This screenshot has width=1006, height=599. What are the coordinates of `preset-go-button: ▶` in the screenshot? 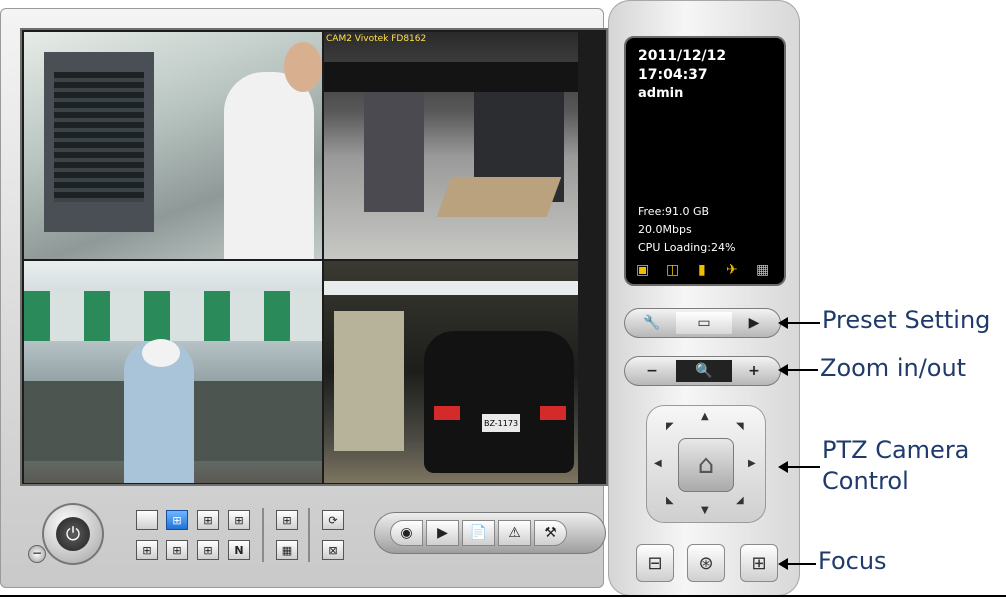 It's located at (754, 323).